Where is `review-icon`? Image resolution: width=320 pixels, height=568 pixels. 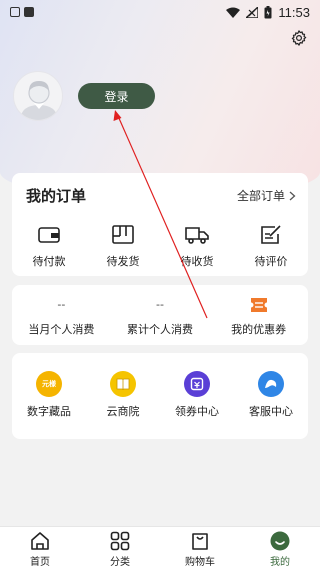
review-icon is located at coordinates (271, 234).